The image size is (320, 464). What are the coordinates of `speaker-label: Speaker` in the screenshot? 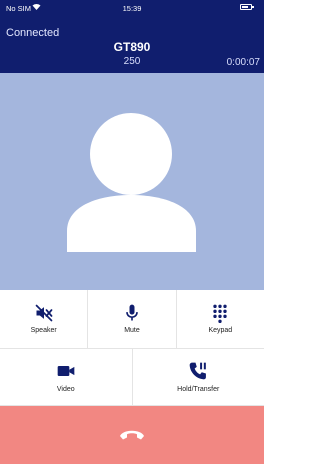 It's located at (43, 330).